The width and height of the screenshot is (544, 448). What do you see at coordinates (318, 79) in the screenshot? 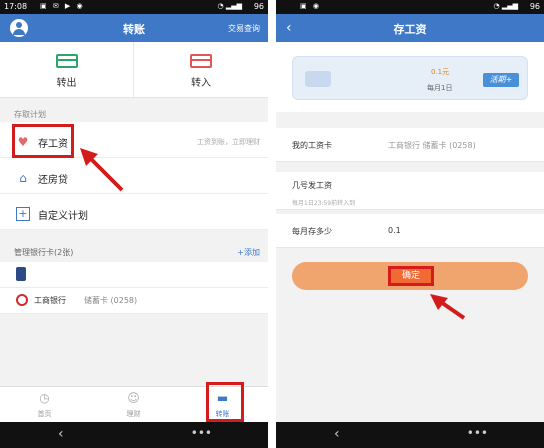
I see `bank-card-icon` at bounding box center [318, 79].